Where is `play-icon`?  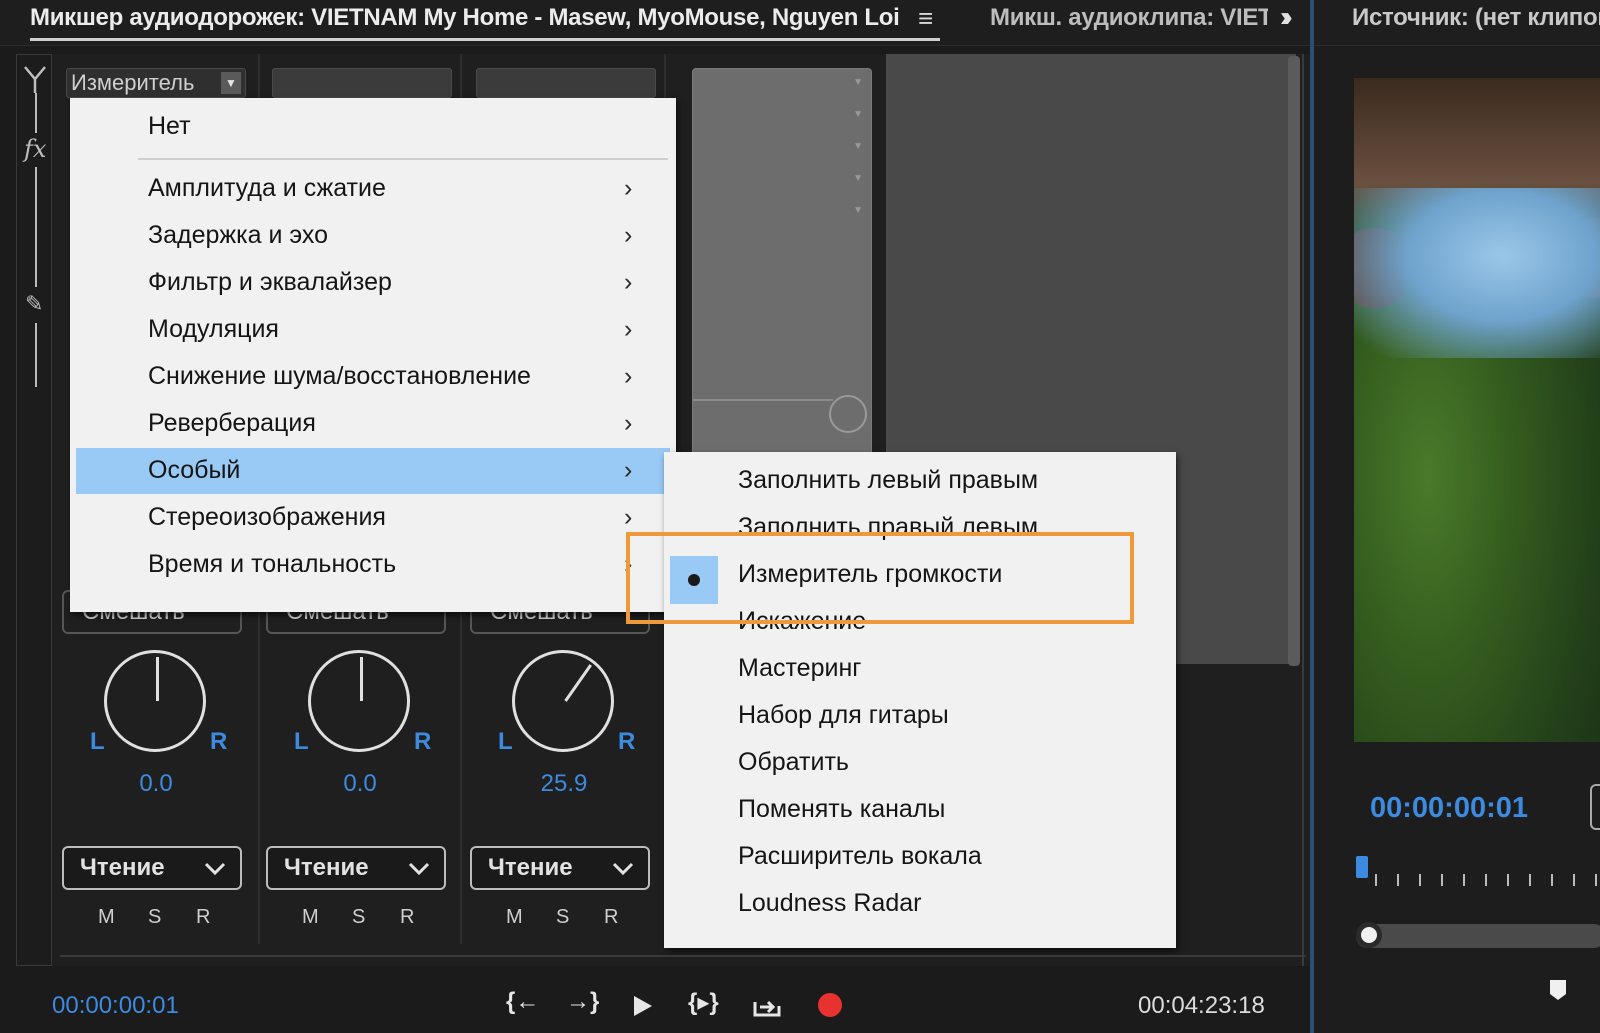
play-icon is located at coordinates (643, 1006).